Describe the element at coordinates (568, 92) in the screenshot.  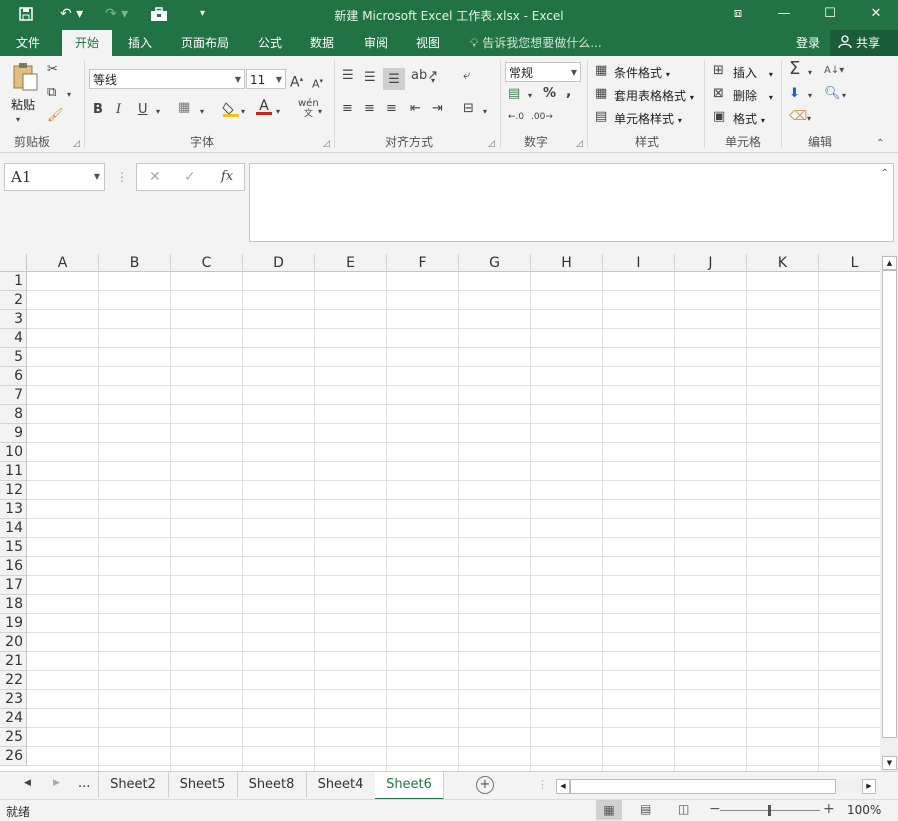
I see `comma-button: ,` at that location.